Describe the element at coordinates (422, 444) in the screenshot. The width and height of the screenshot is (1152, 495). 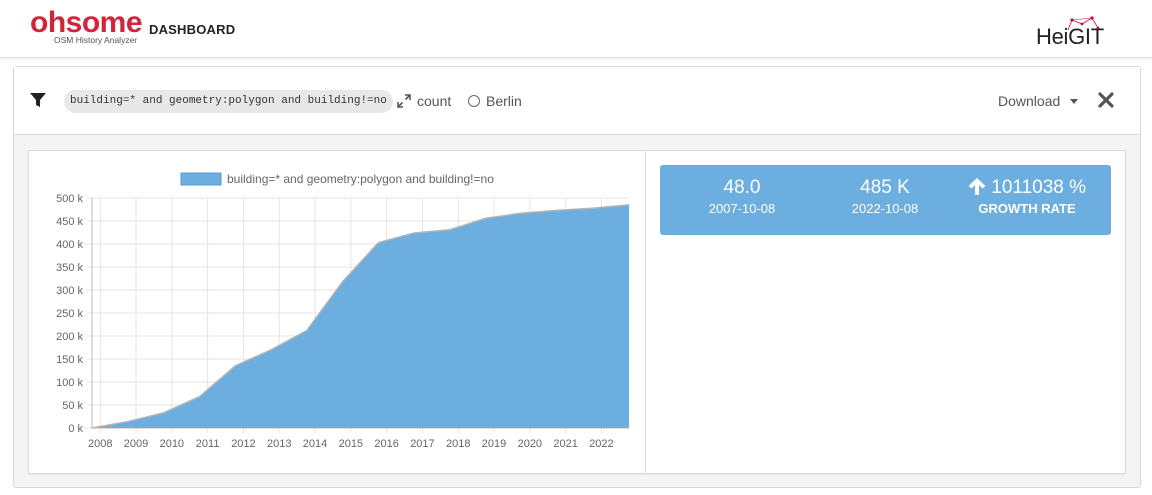
I see `x-tick-label: 2017` at that location.